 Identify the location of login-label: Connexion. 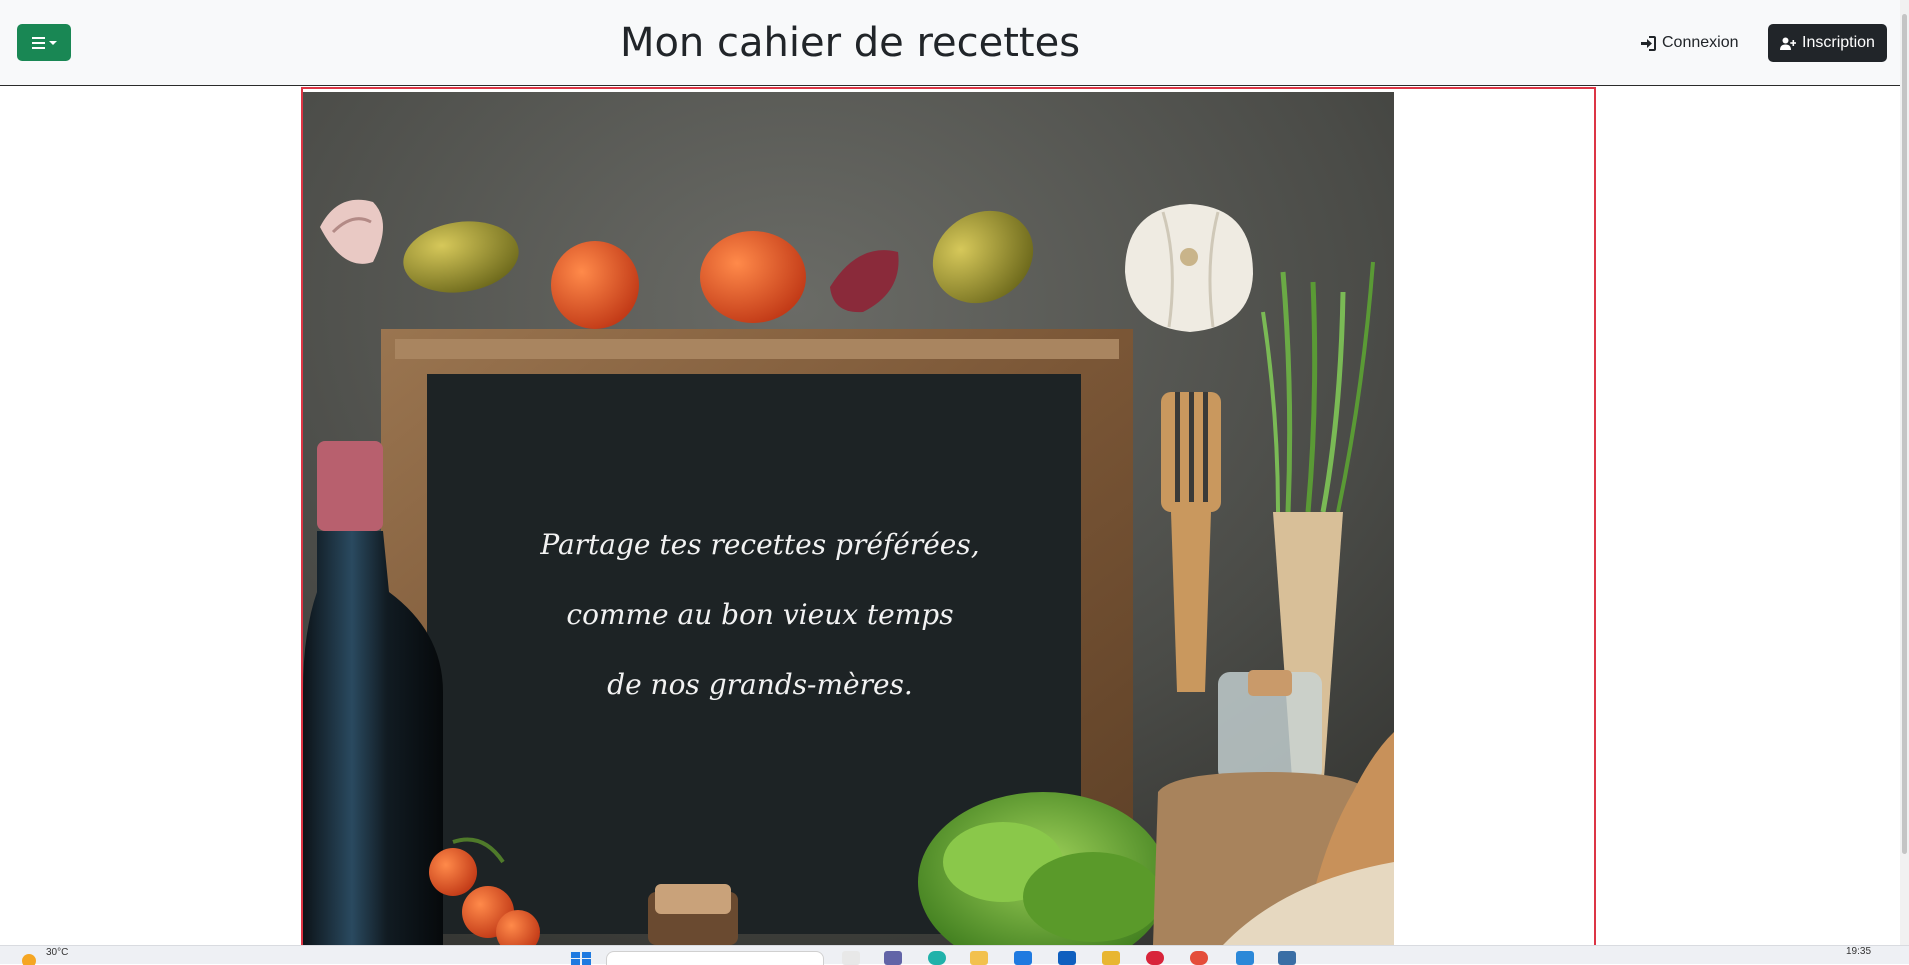
(1700, 42).